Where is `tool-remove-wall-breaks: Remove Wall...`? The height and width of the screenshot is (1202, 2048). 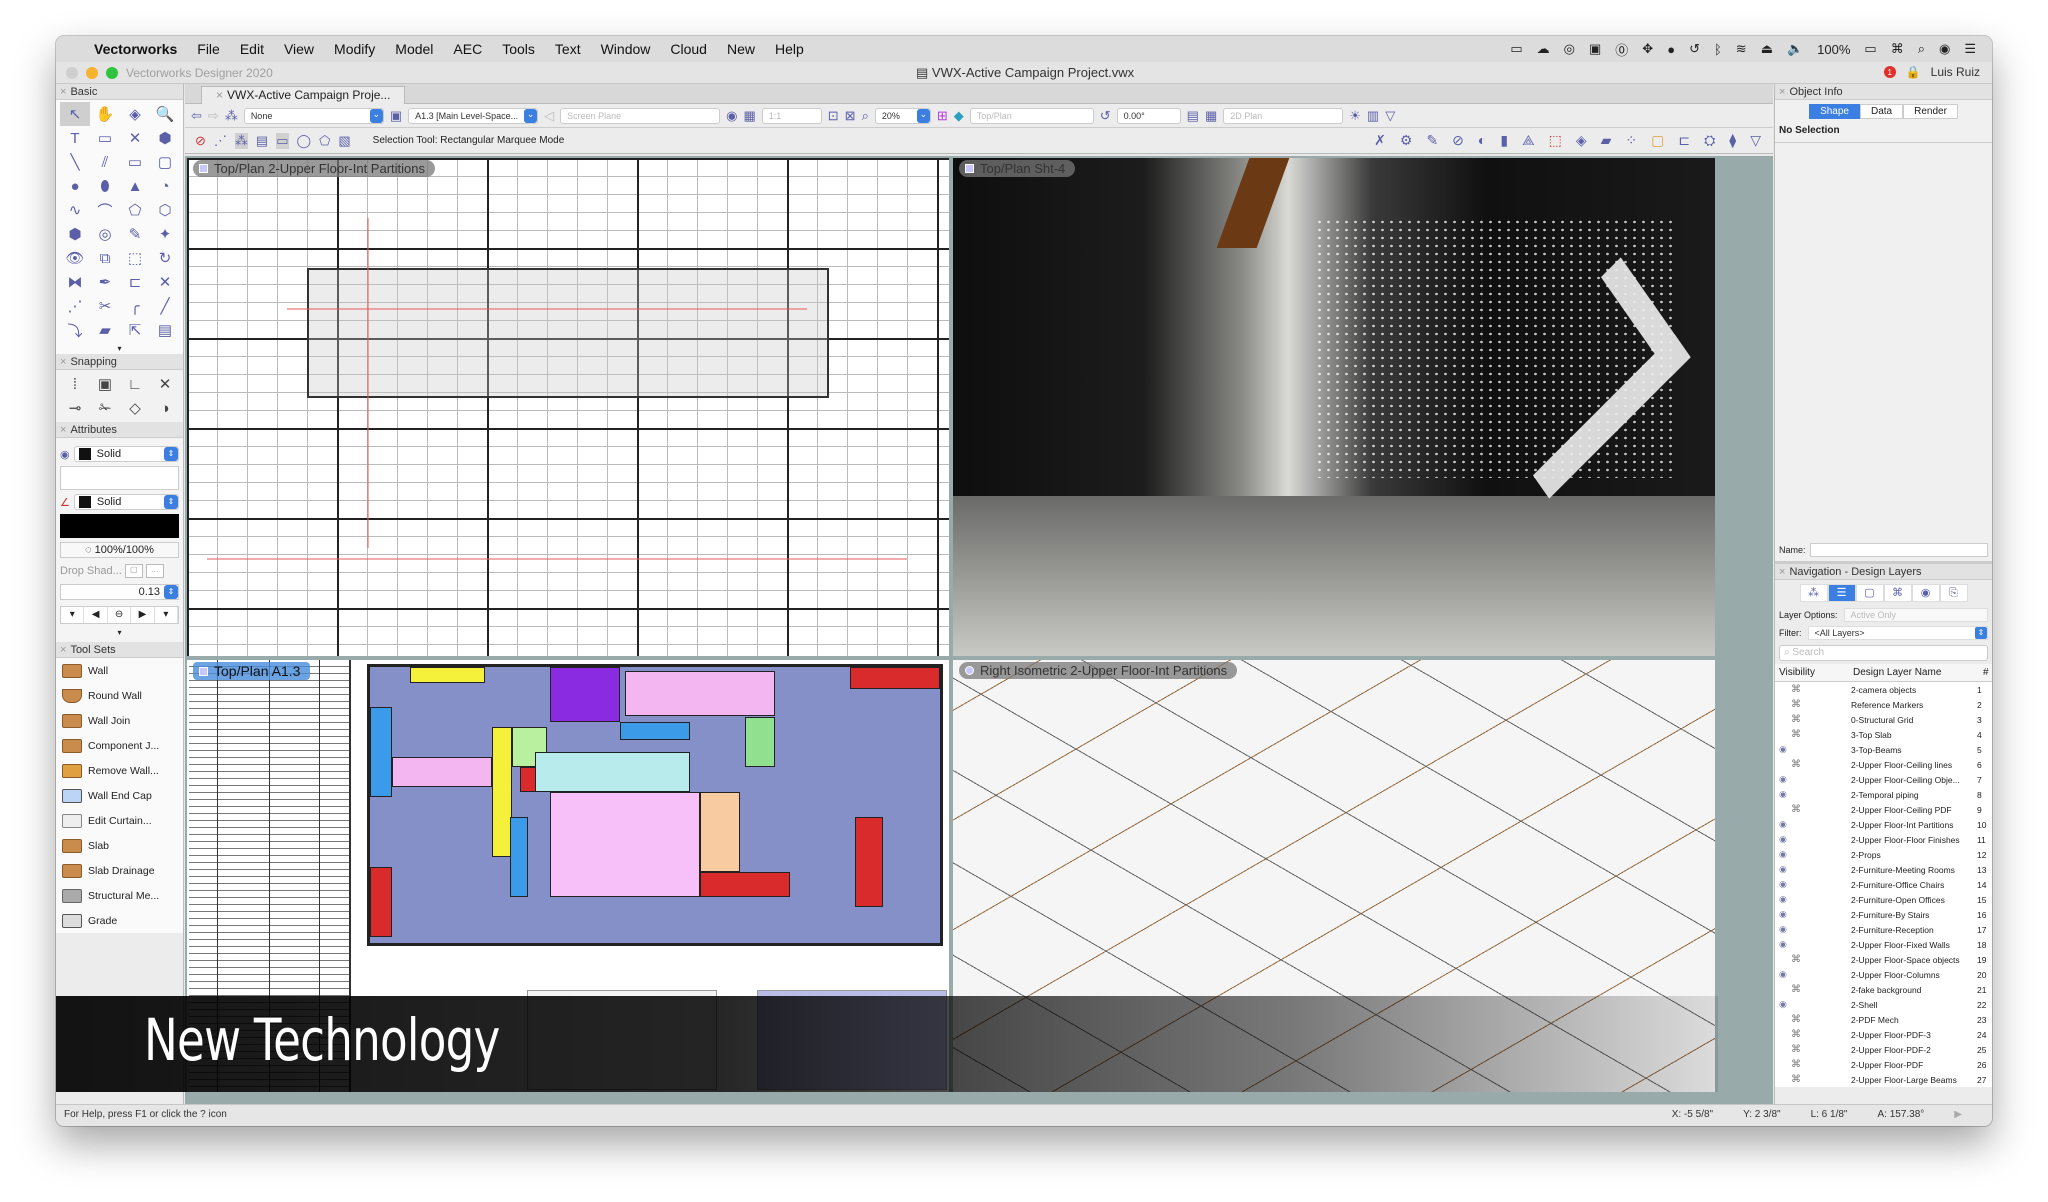 tool-remove-wall-breaks: Remove Wall... is located at coordinates (119, 770).